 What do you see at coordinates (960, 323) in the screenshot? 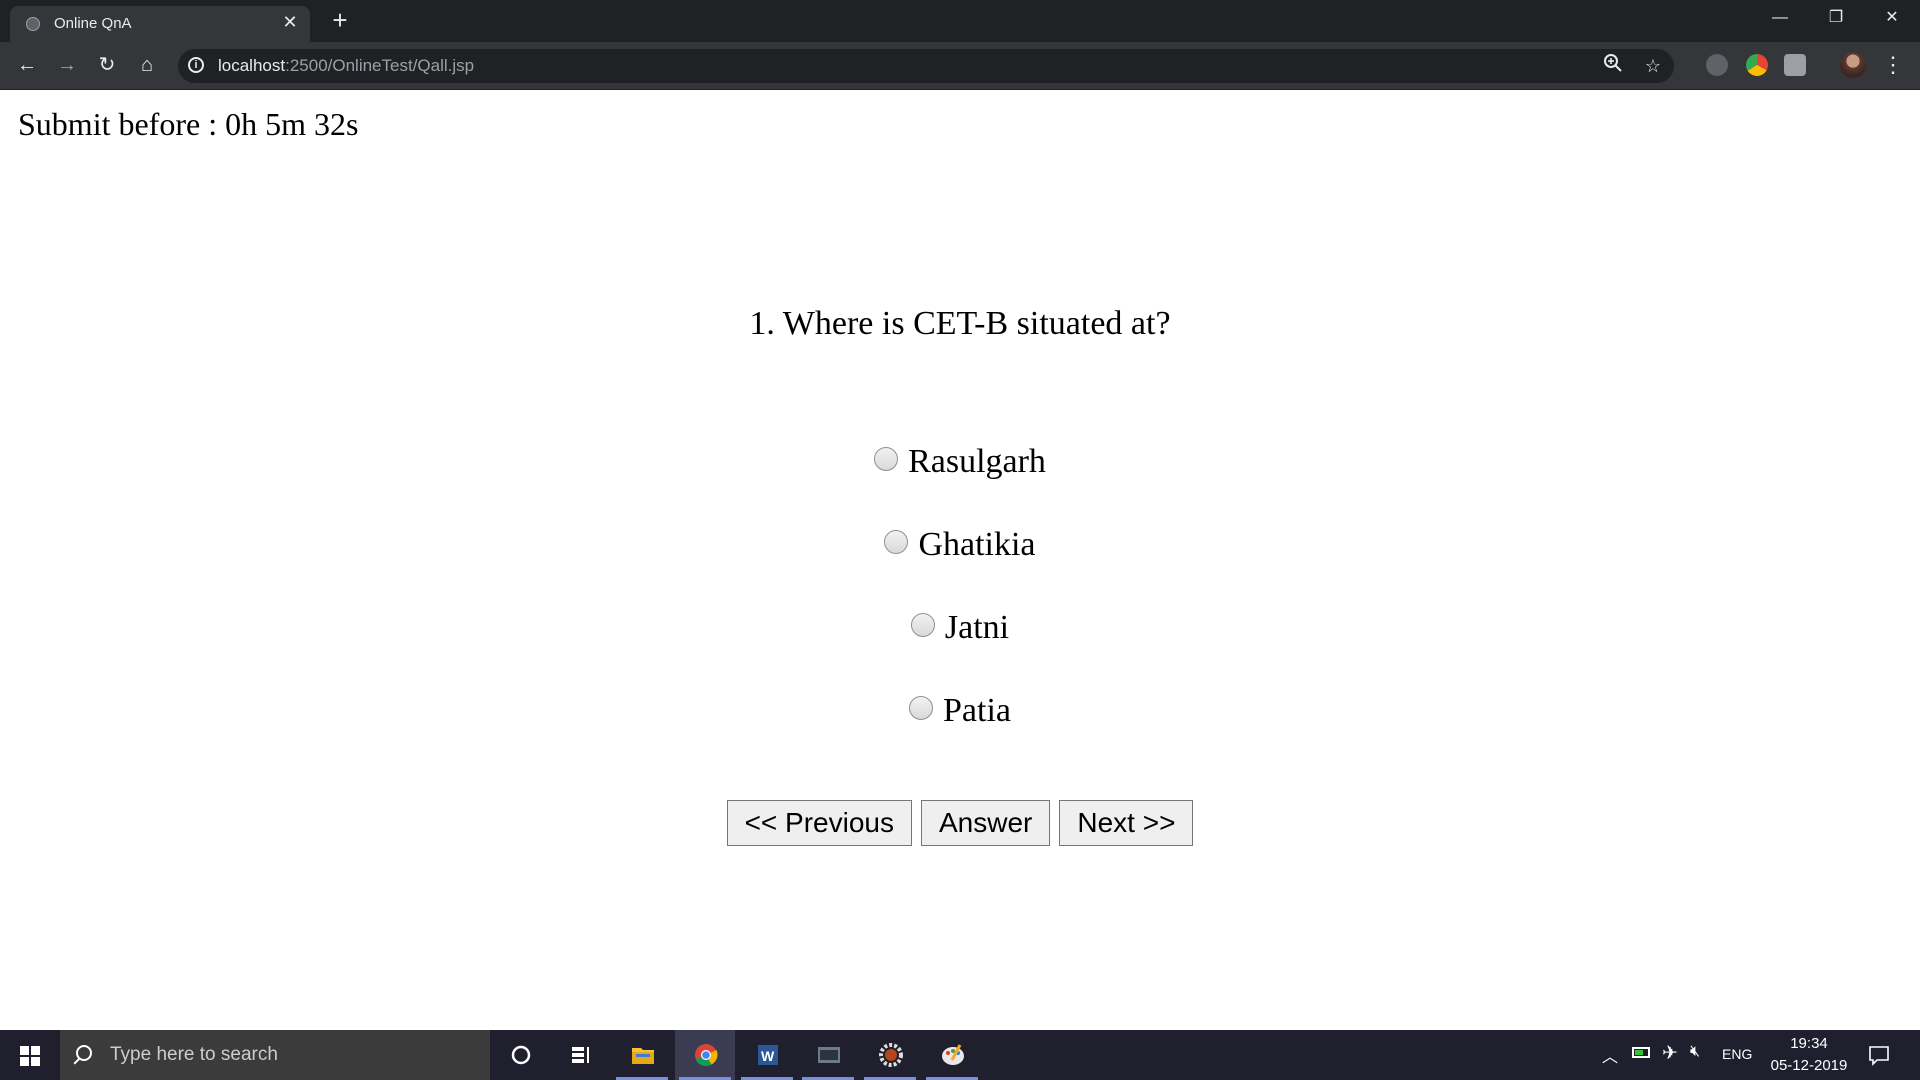
I see `question-text: 1. Where is CET-B situated at?` at bounding box center [960, 323].